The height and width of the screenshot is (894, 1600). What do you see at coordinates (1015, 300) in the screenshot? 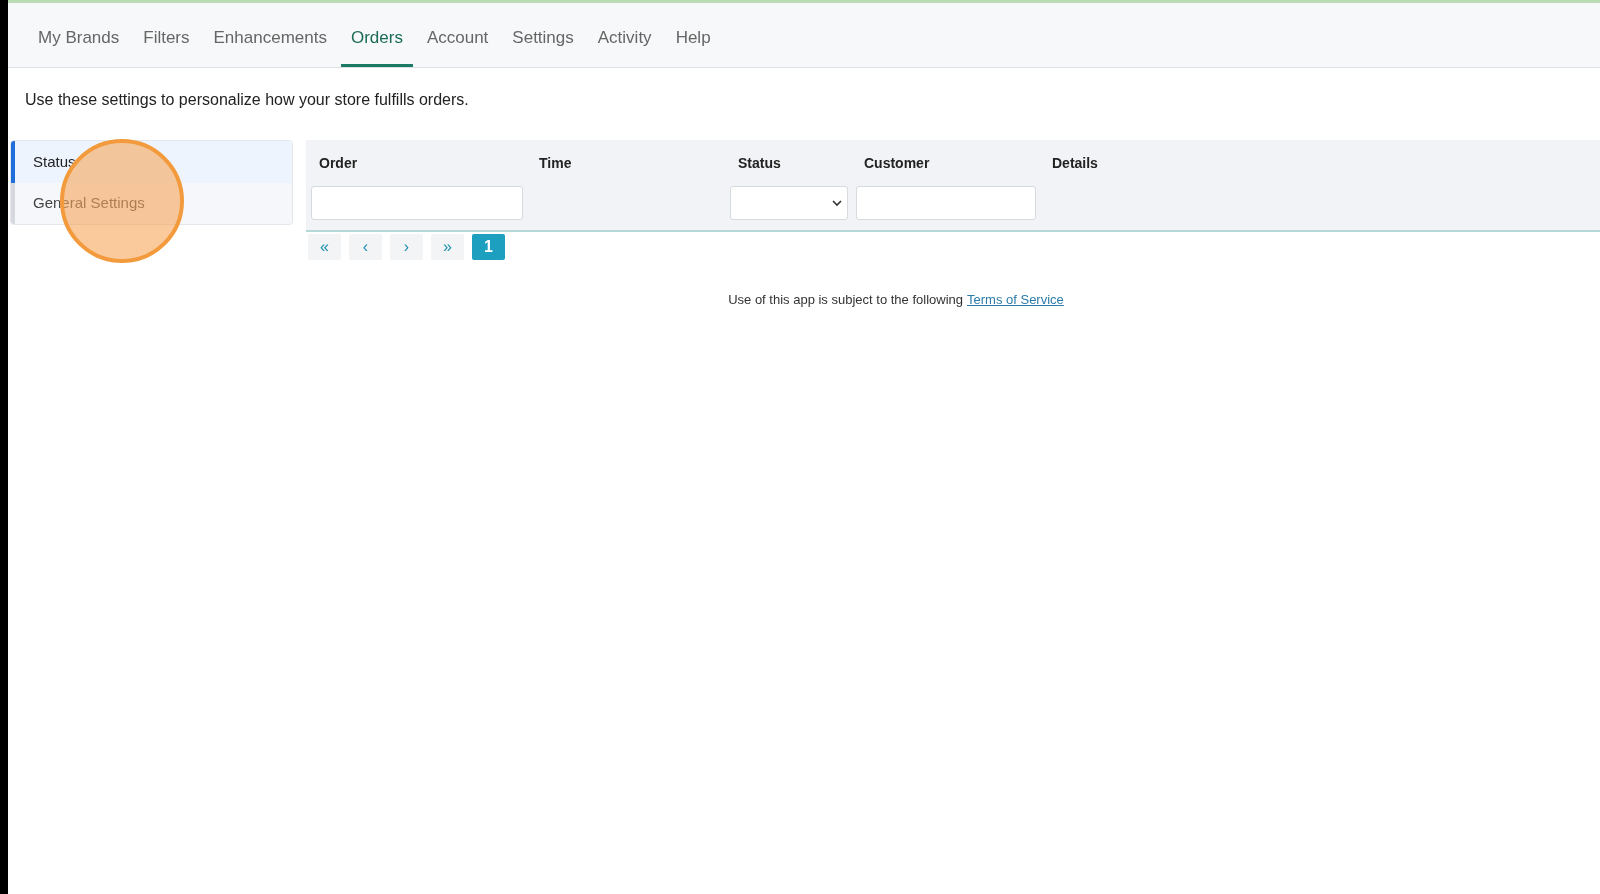
I see `terms-link: Terms of Service` at bounding box center [1015, 300].